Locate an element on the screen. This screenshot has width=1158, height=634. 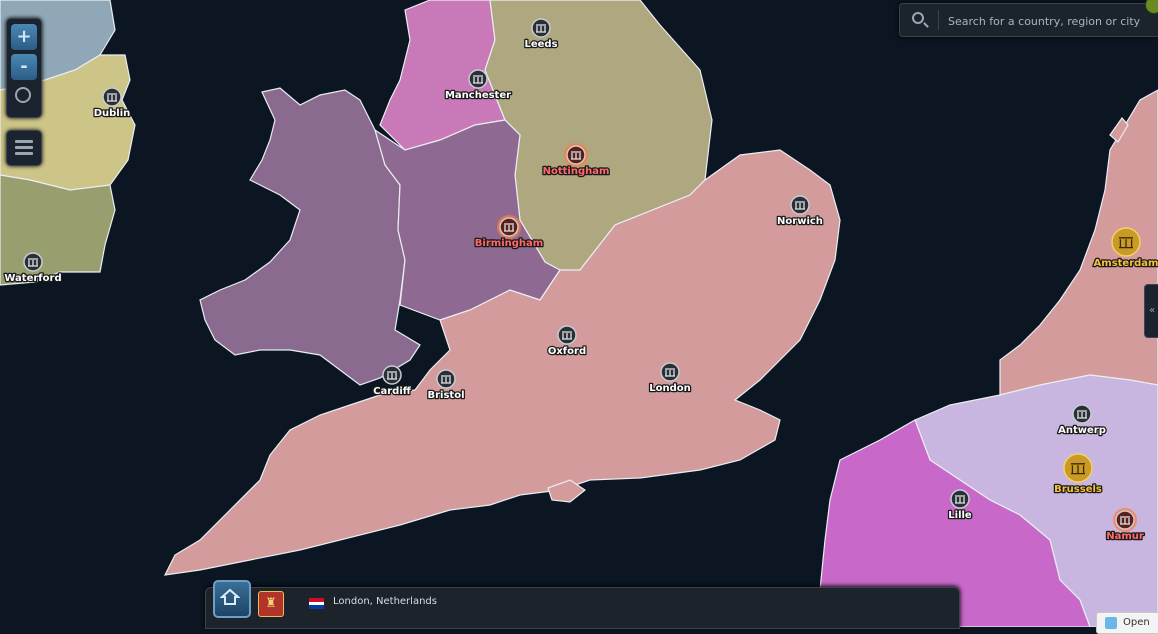
city-label: London is located at coordinates (670, 388).